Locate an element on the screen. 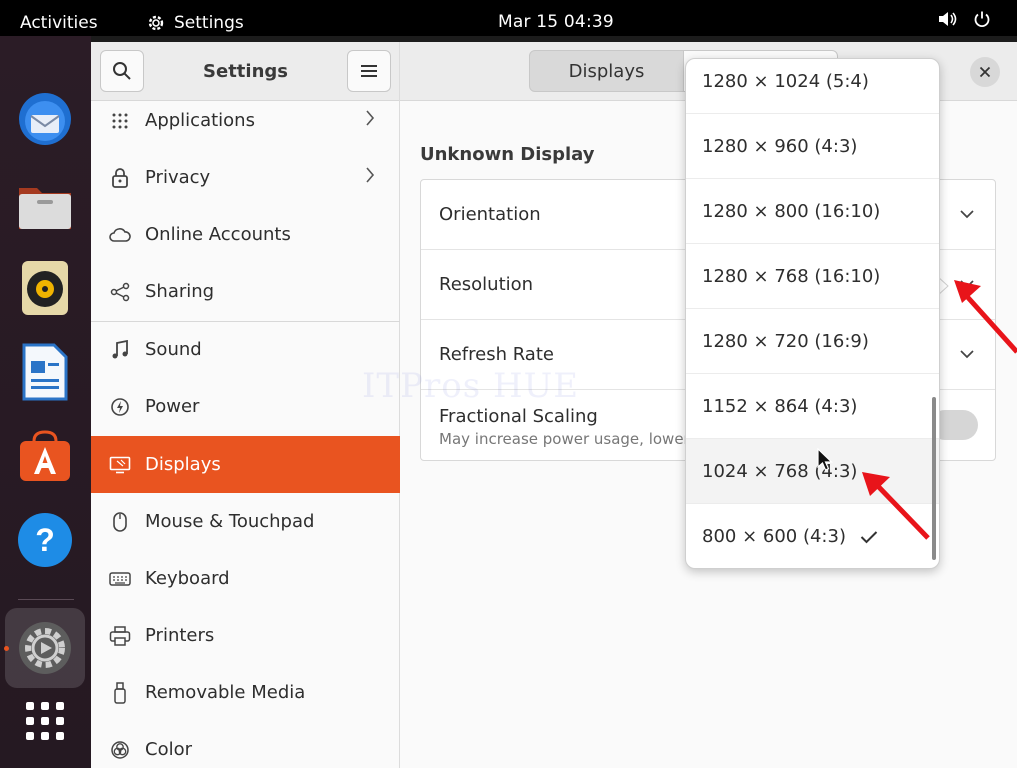 The height and width of the screenshot is (768, 1017). close-icon is located at coordinates (985, 72).